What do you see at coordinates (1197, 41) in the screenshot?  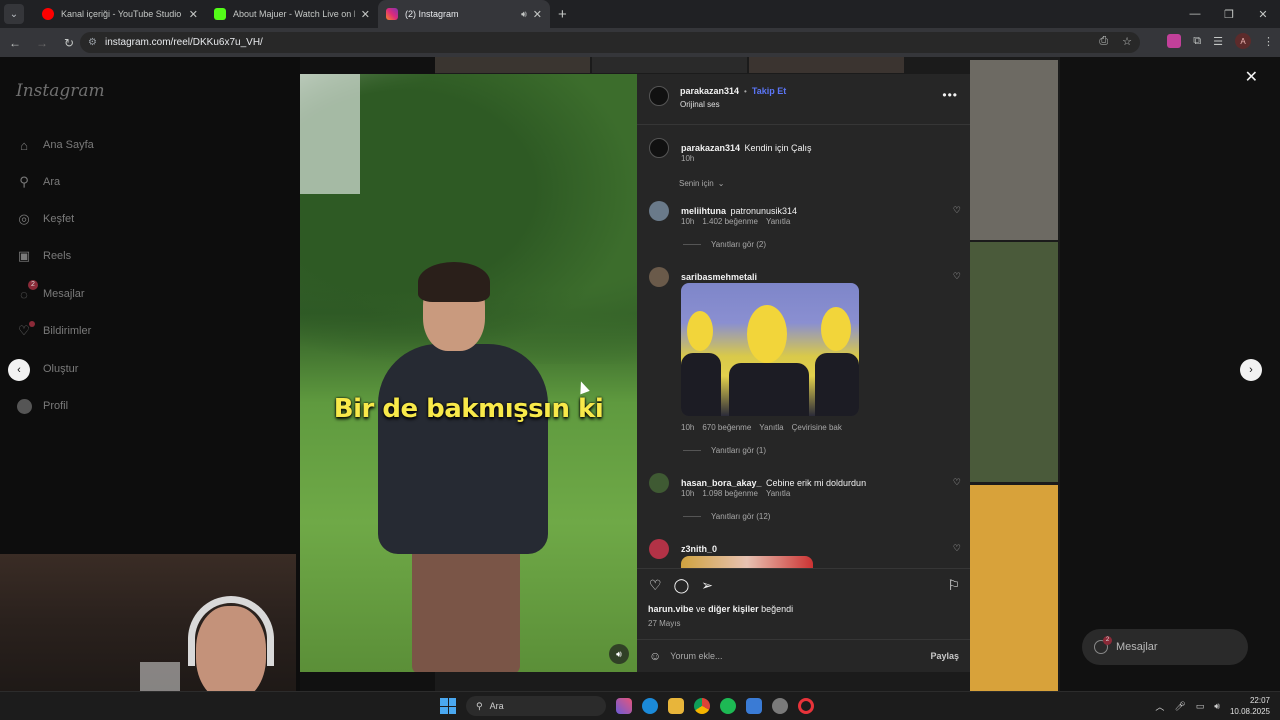 I see `puzzle-icon: ⧉` at bounding box center [1197, 41].